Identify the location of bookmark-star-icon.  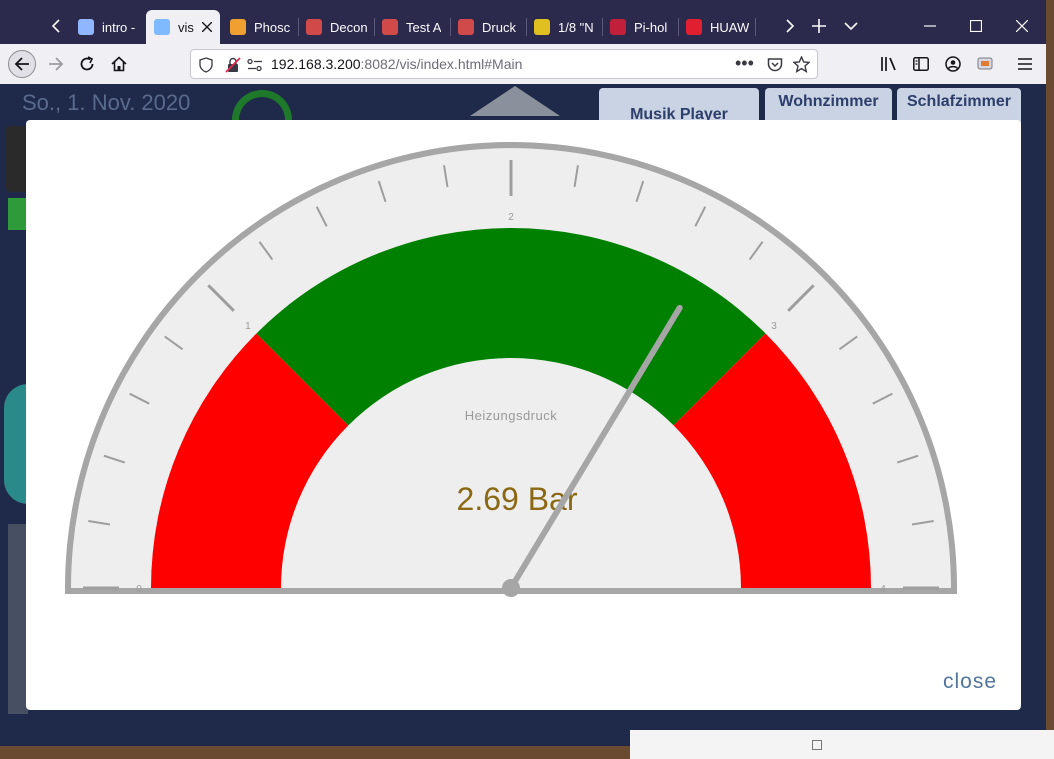
(801, 64).